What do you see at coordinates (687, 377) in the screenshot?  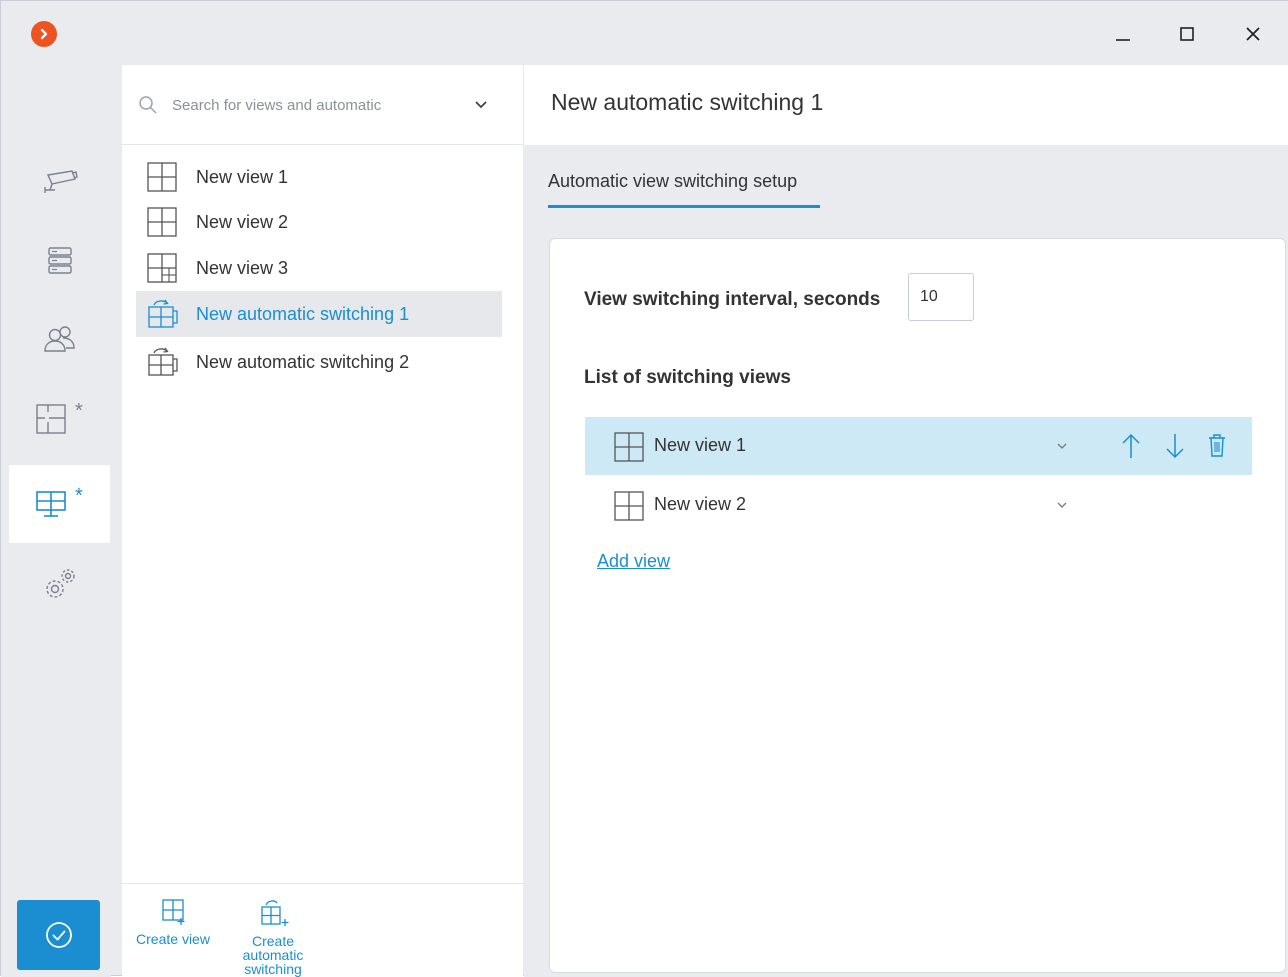 I see `switching-list-title: List of switching views` at bounding box center [687, 377].